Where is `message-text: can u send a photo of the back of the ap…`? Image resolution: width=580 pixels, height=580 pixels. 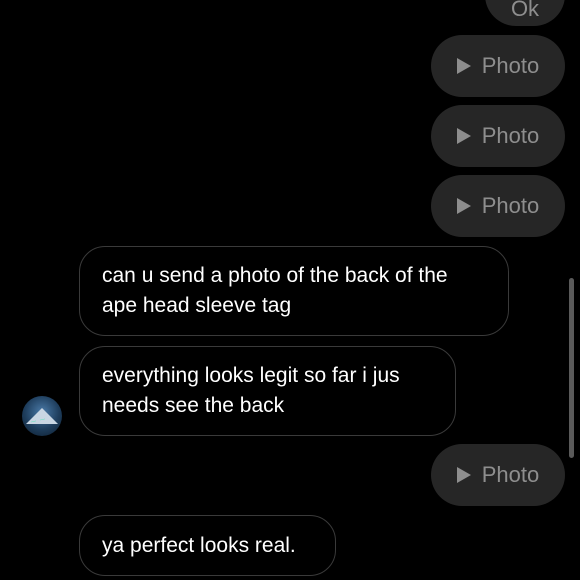 message-text: can u send a photo of the back of the ap… is located at coordinates (275, 290).